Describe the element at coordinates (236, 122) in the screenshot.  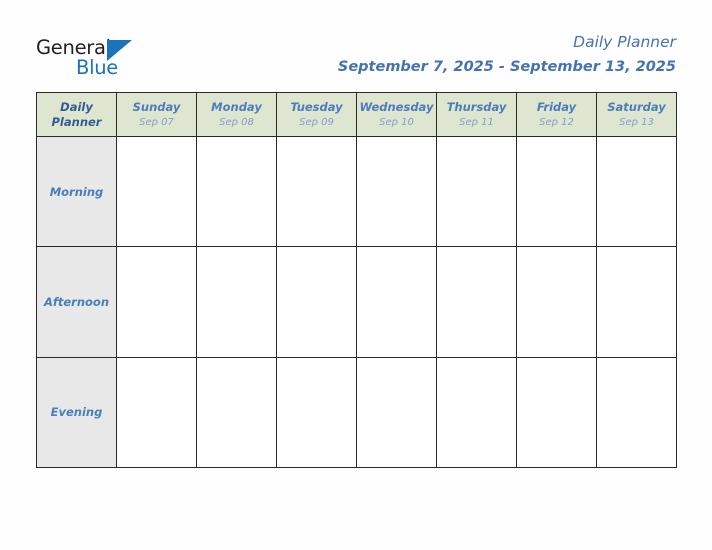
I see `day-date: Sep 08` at that location.